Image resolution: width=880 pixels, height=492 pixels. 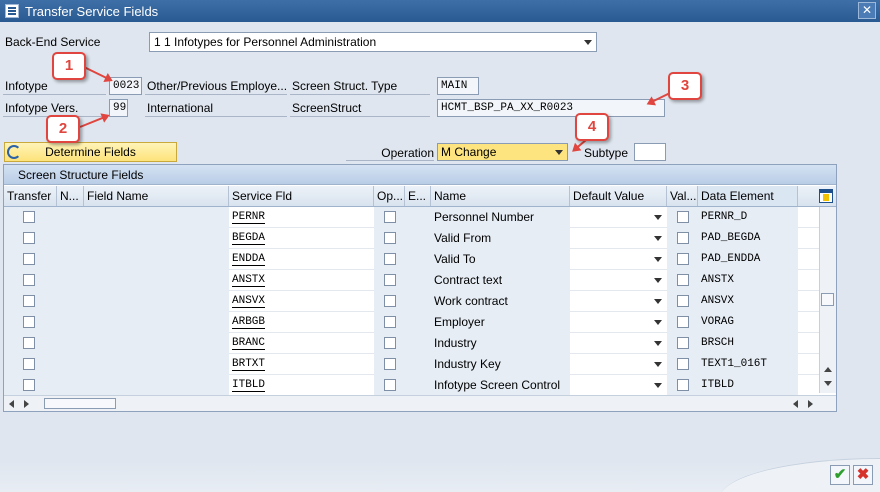 I want to click on screen-struct-type-field: MAIN, so click(x=458, y=86).